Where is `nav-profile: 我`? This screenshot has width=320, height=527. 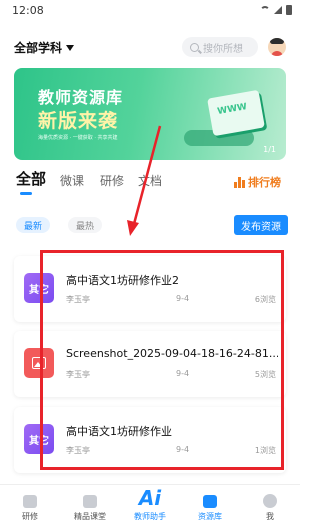 nav-profile: 我 is located at coordinates (270, 506).